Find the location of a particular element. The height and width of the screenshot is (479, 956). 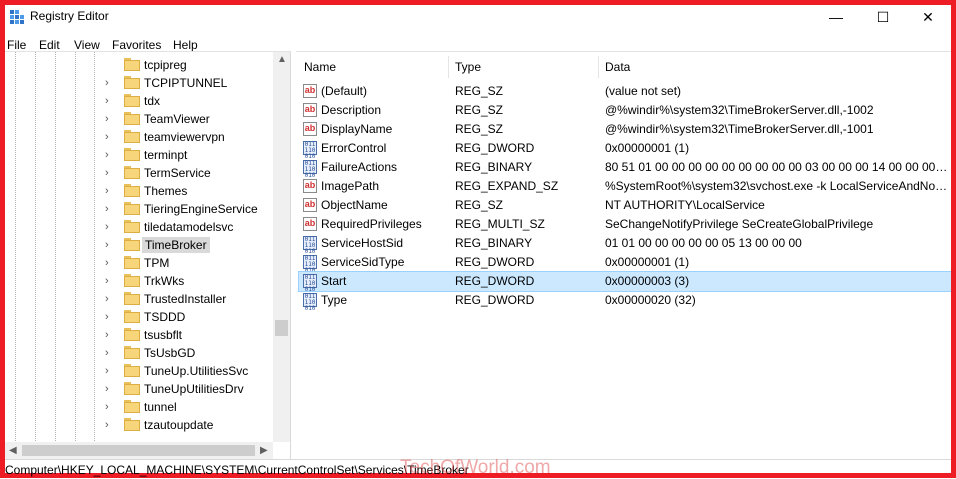

menu-edit: Edit is located at coordinates (49, 45).